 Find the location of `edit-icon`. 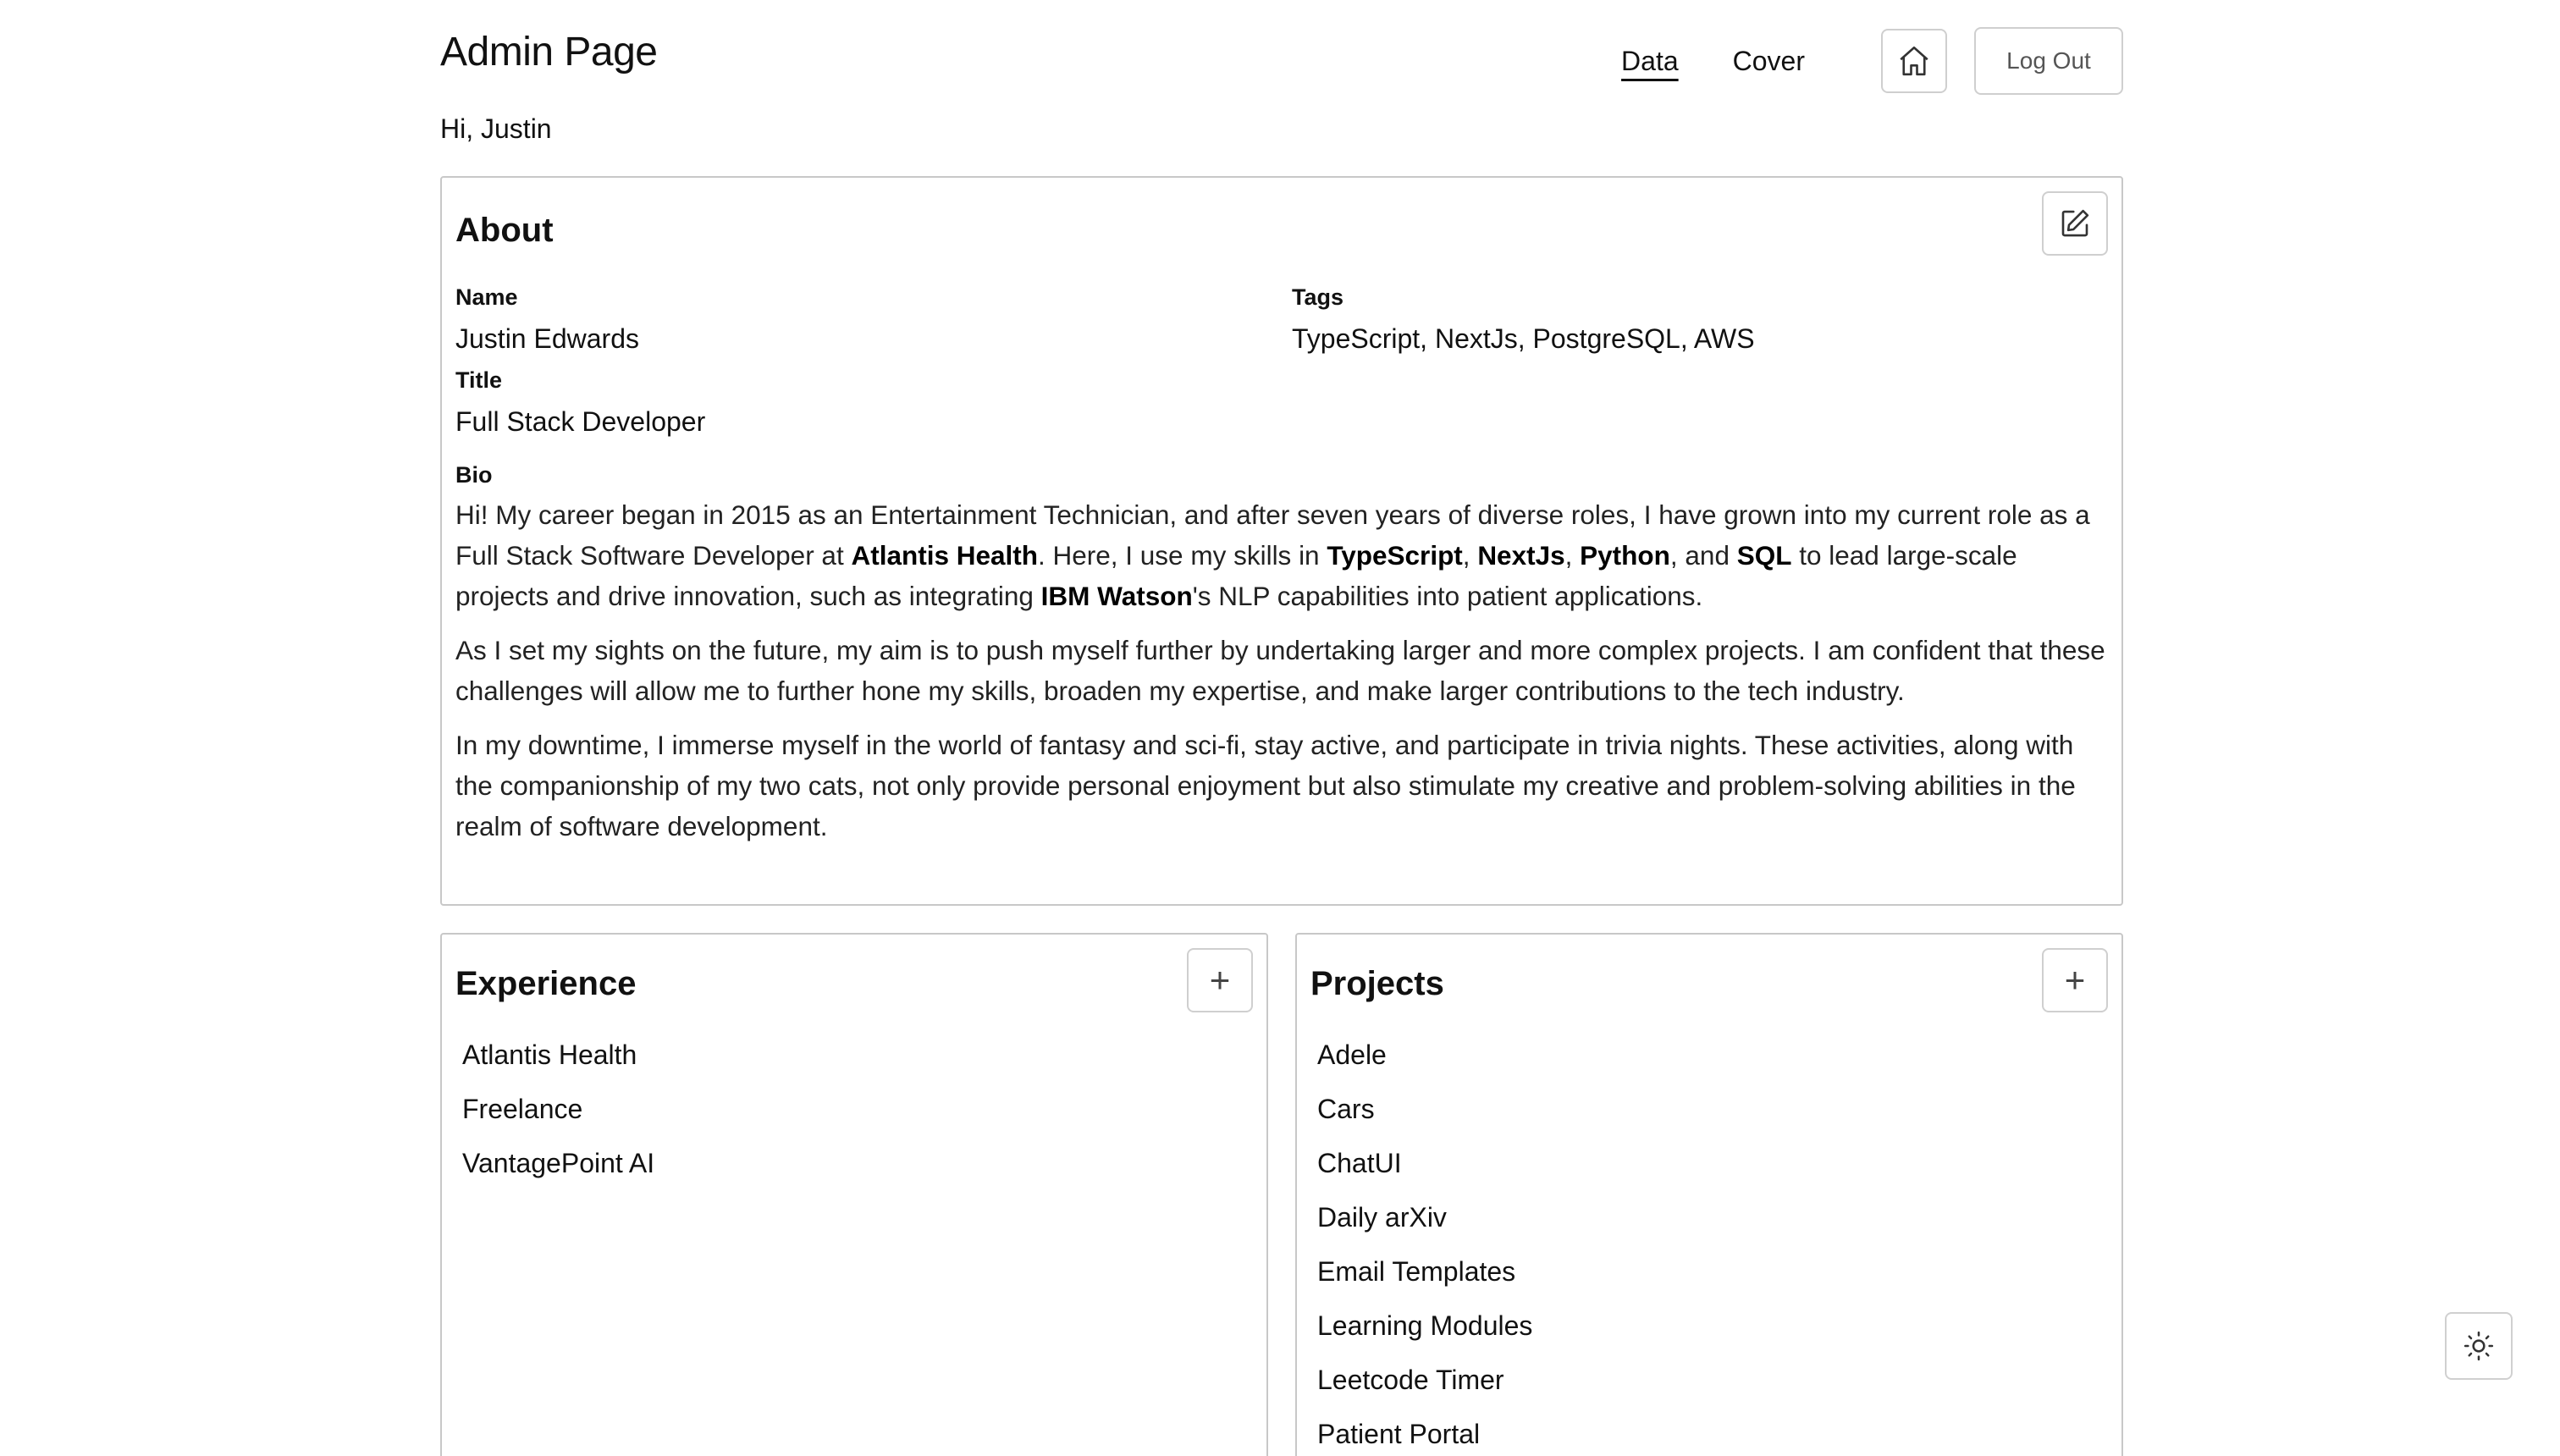

edit-icon is located at coordinates (2075, 223).